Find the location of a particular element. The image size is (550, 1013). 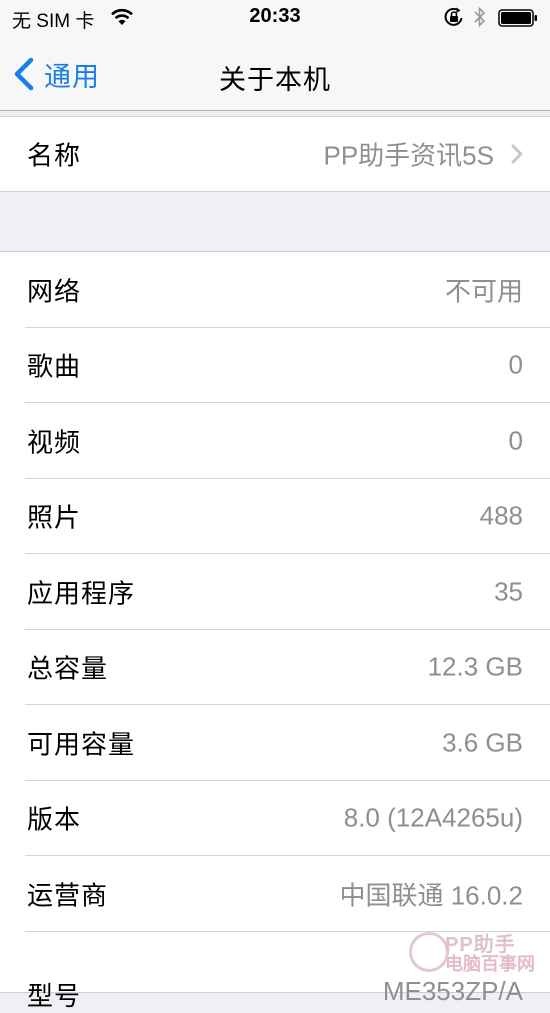

info-row-applications: 应用程序 35 is located at coordinates (275, 592).